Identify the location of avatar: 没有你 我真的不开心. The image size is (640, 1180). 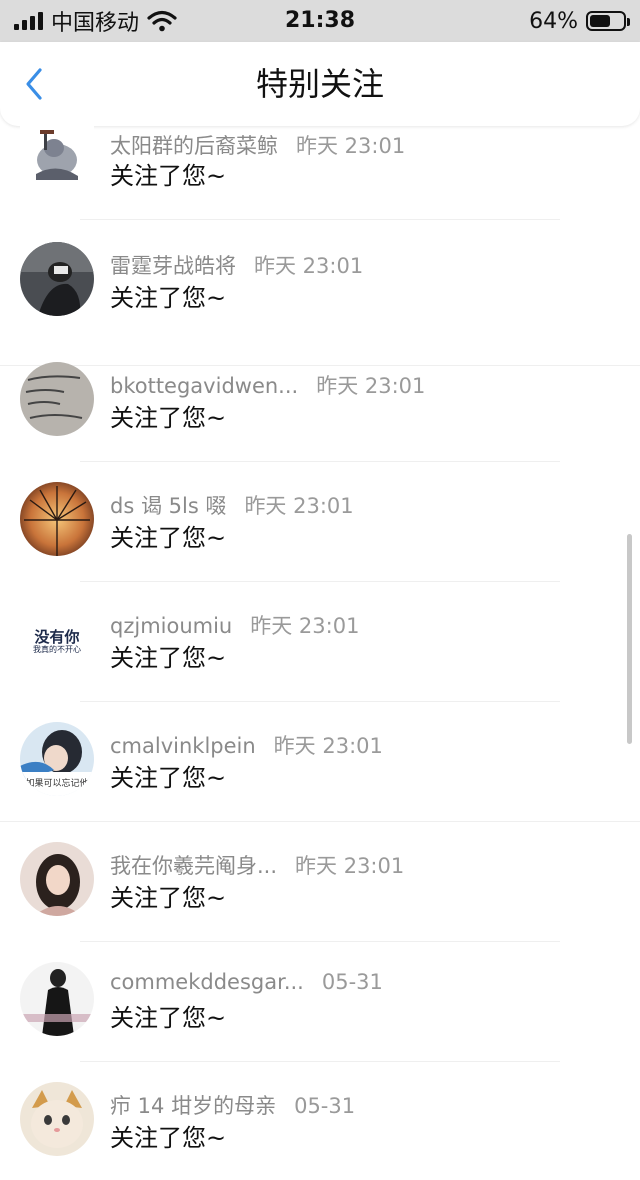
(57, 639).